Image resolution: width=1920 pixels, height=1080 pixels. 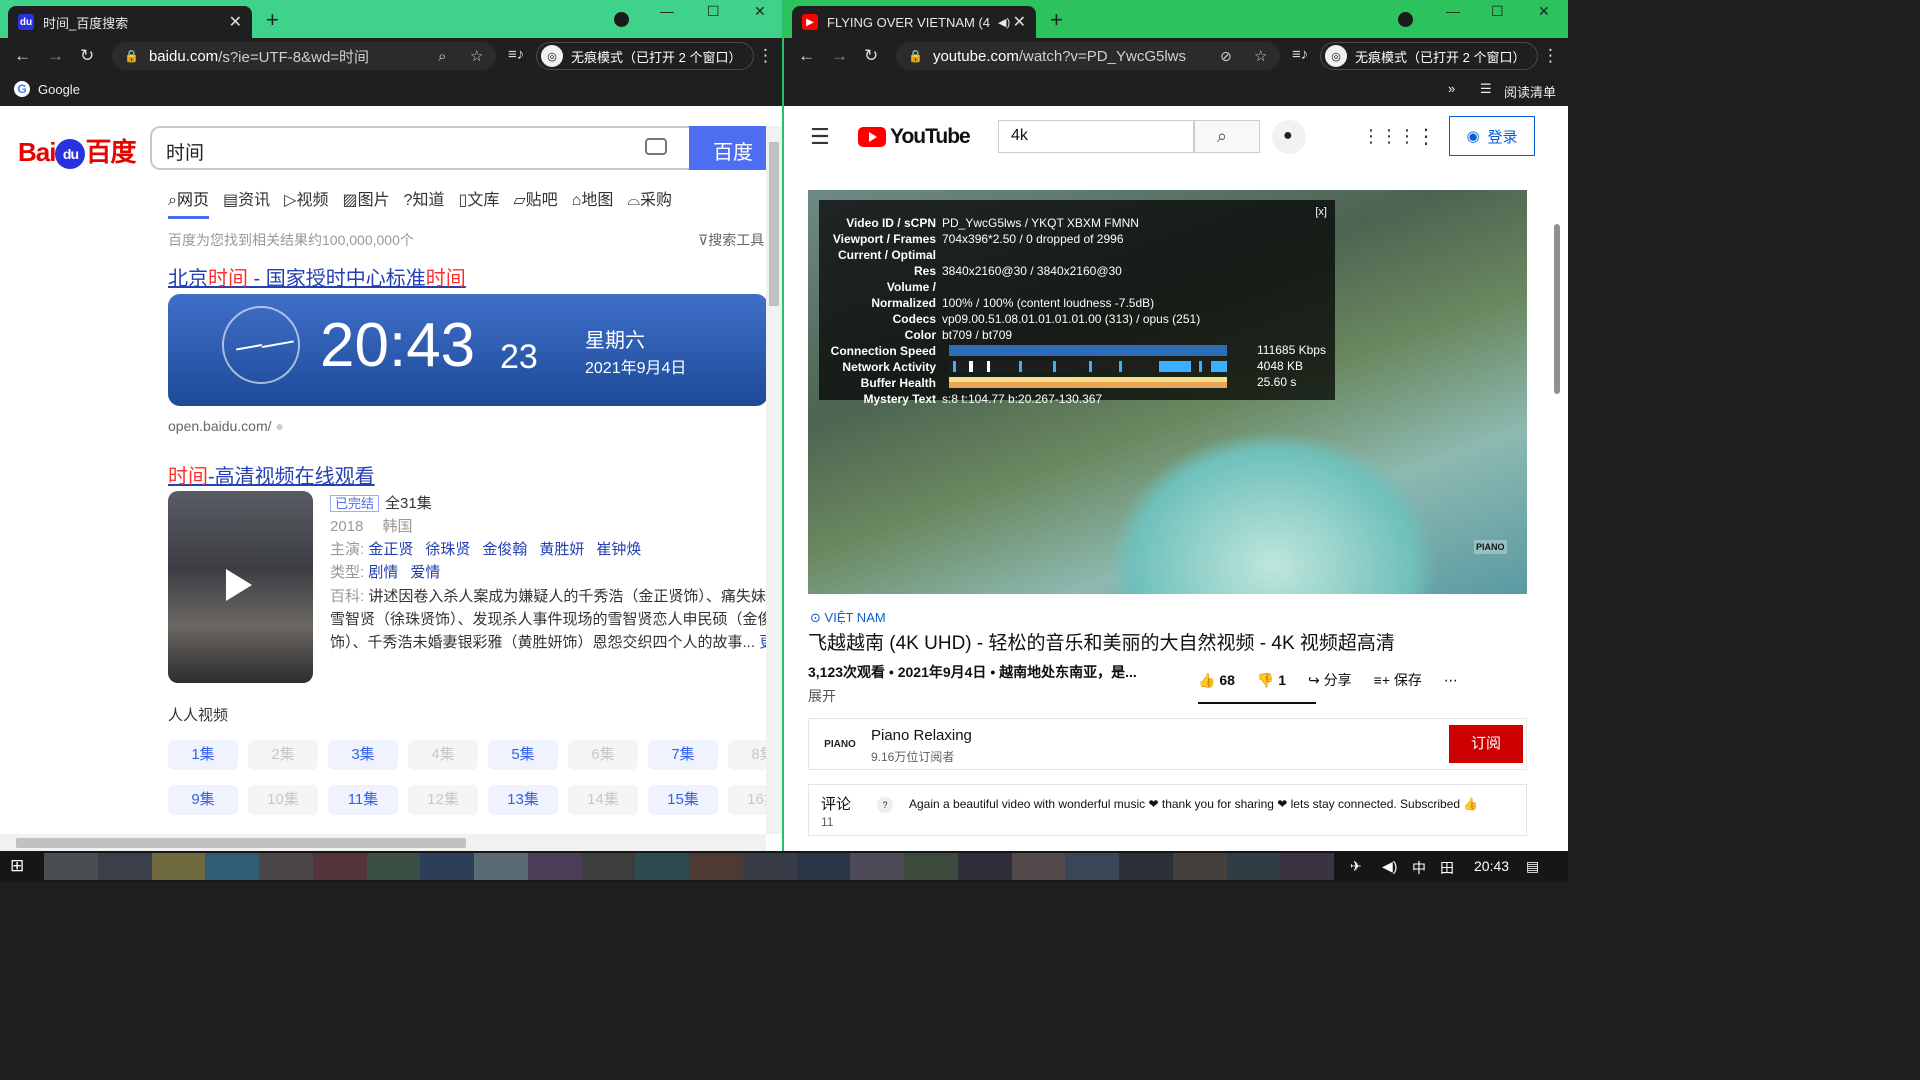 I want to click on episode-button: 5集, so click(x=523, y=755).